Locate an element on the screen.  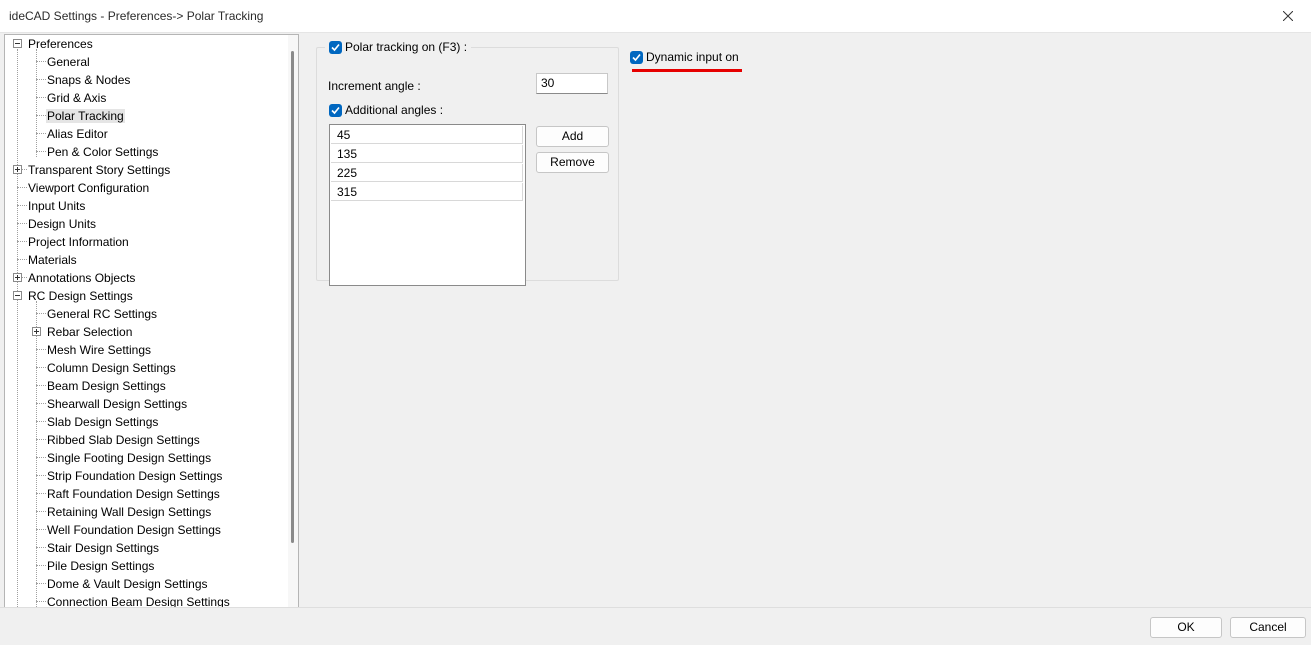
highlight-underline is located at coordinates (687, 70).